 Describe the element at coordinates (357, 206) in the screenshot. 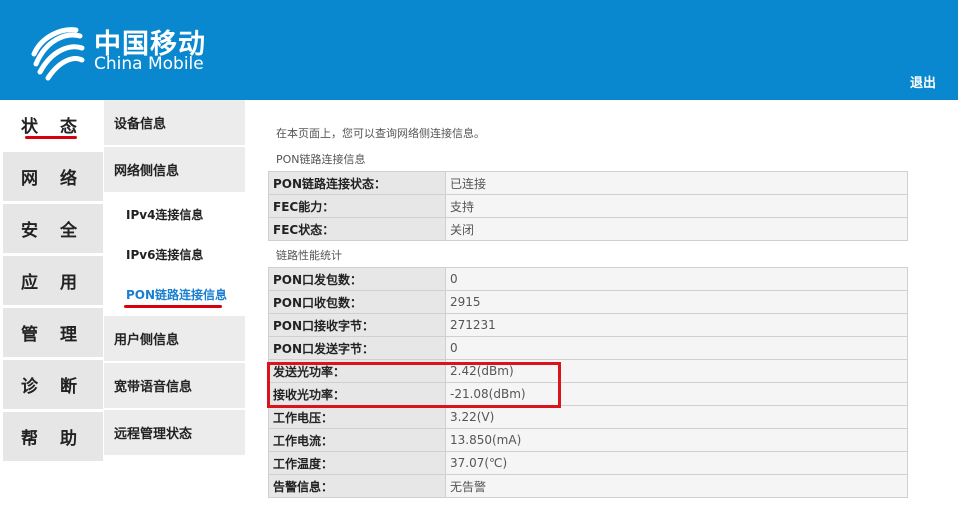

I see `row-key: FEC能力：` at that location.